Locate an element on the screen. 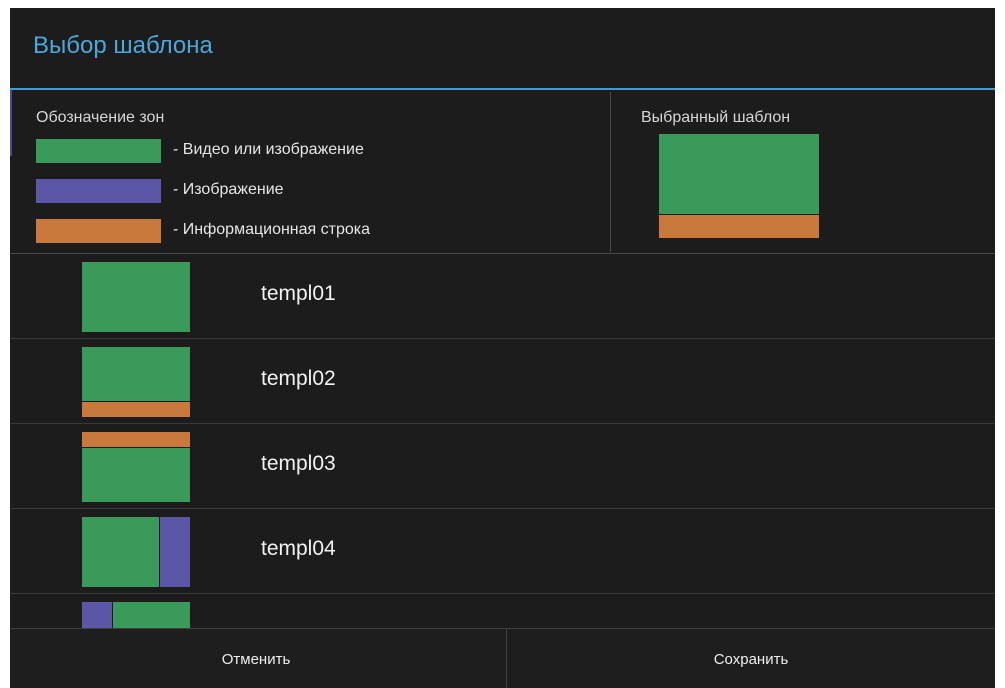 The height and width of the screenshot is (688, 1005). selected-template-preview is located at coordinates (739, 186).